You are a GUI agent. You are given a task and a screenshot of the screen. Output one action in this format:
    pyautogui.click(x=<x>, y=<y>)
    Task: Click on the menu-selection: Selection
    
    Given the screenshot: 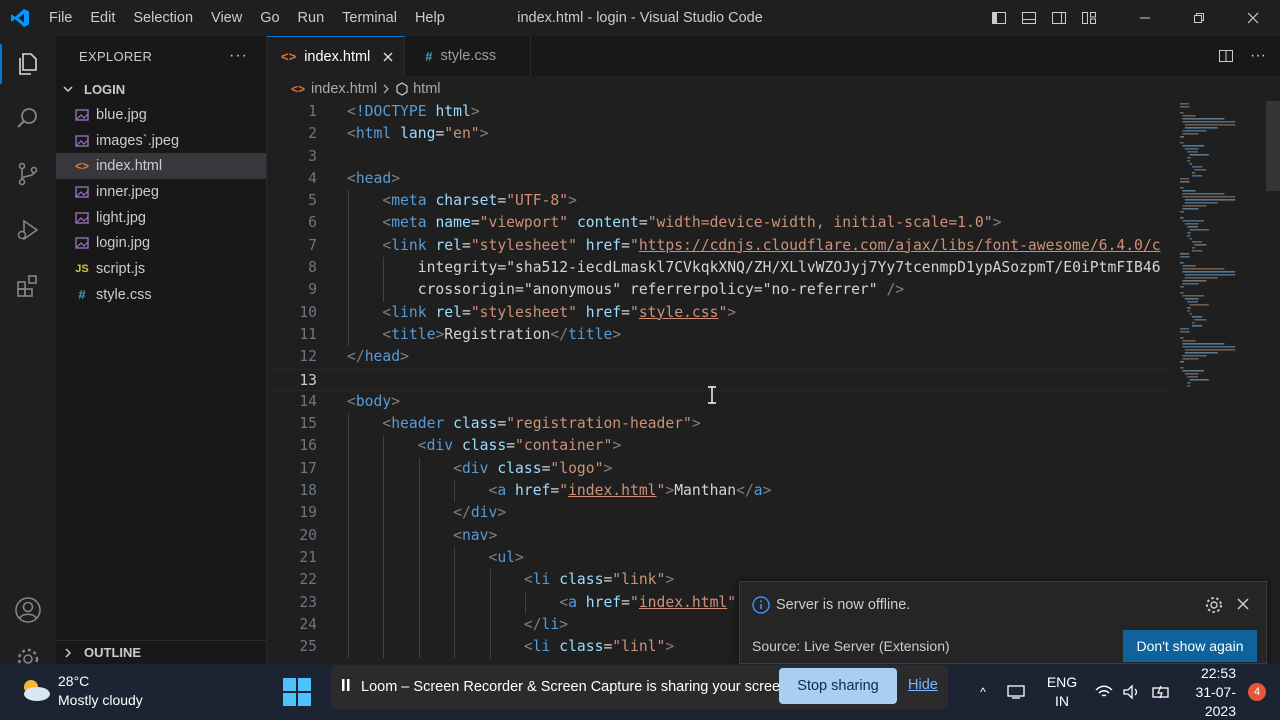 What is the action you would take?
    pyautogui.click(x=163, y=18)
    